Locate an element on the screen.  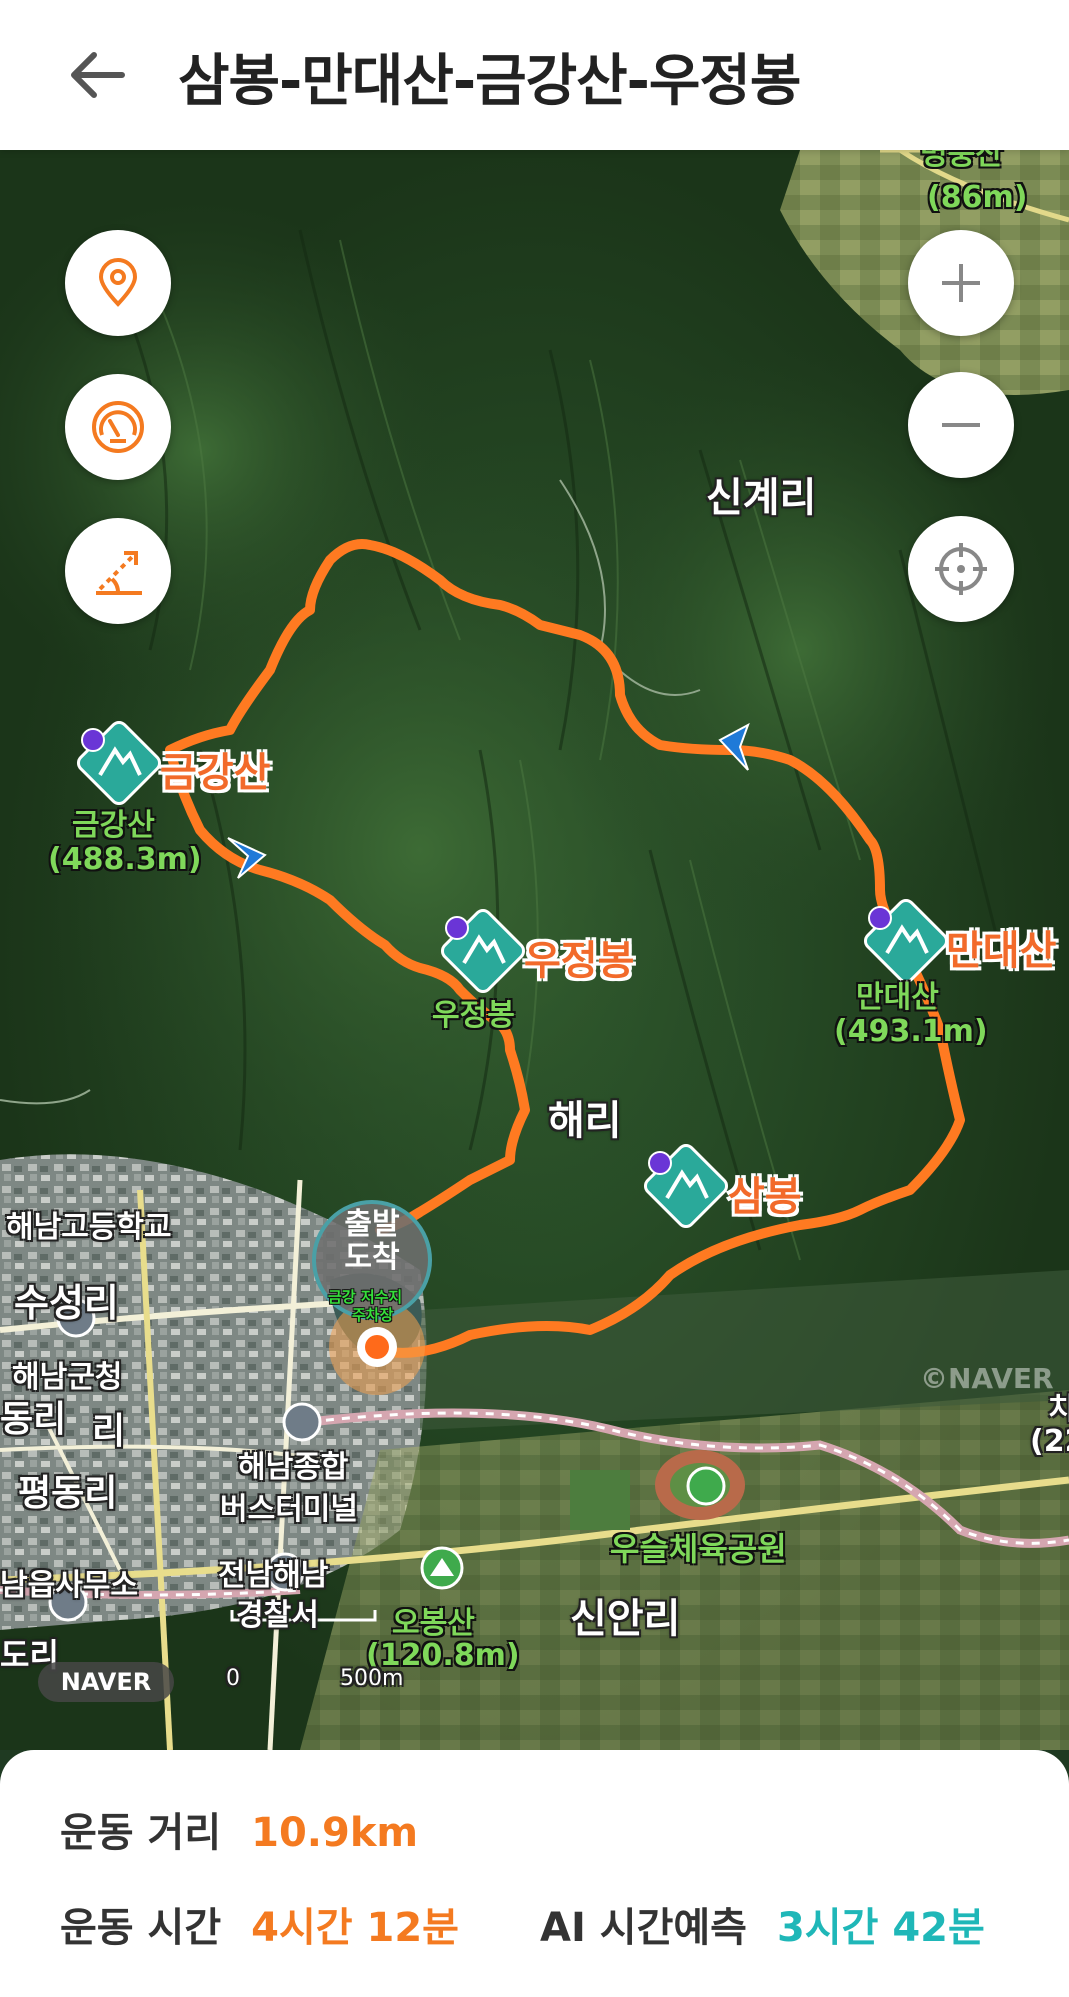
naver-logo: NAVER is located at coordinates (106, 1682).